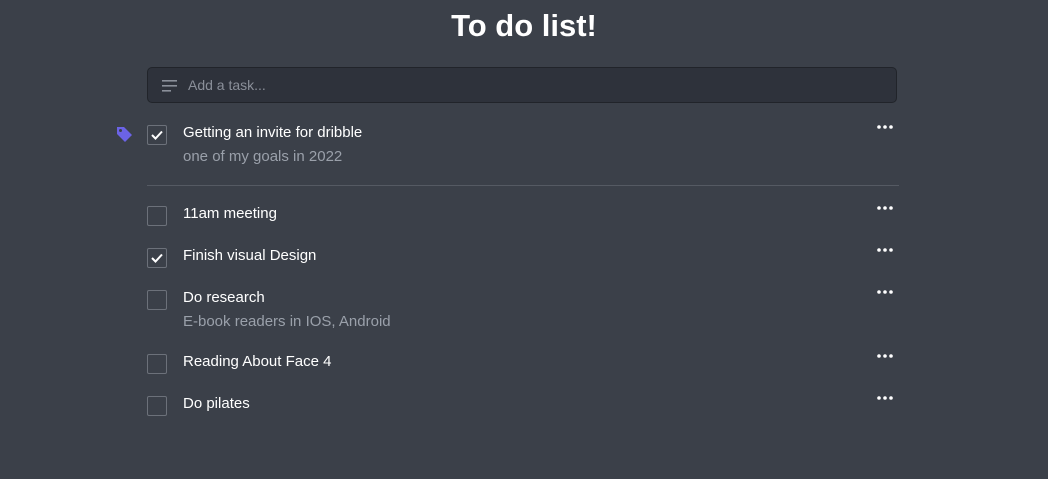 The width and height of the screenshot is (1048, 479). I want to click on add-task-bar, so click(522, 85).